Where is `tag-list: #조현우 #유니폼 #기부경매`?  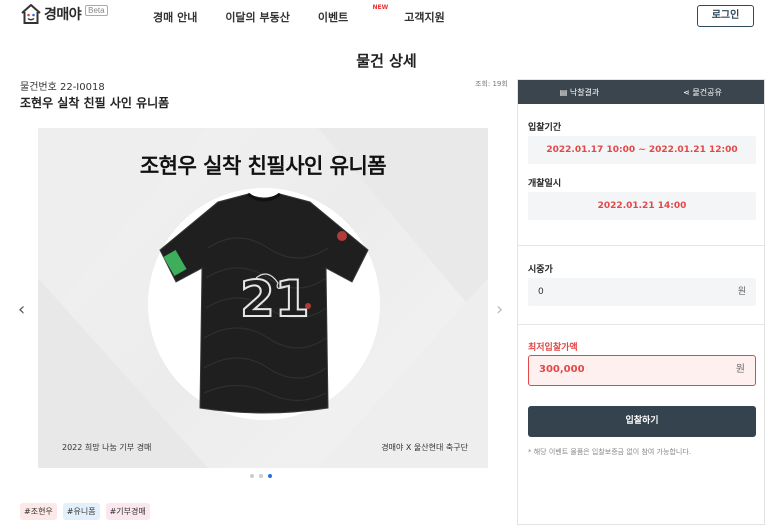
tag-list: #조현우 #유니폼 #기부경매 is located at coordinates (88, 511).